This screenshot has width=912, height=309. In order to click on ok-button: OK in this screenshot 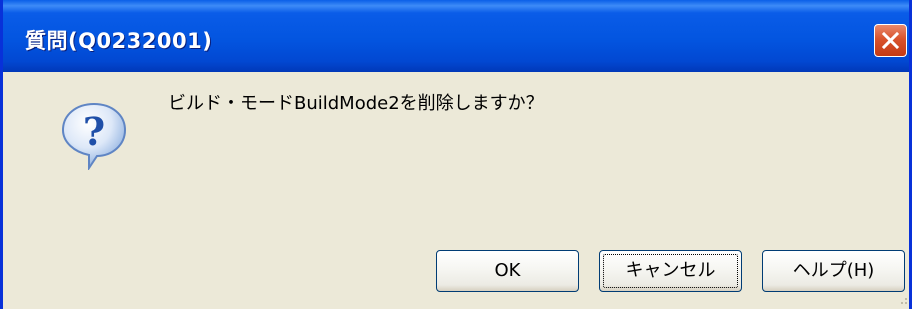, I will do `click(507, 271)`.